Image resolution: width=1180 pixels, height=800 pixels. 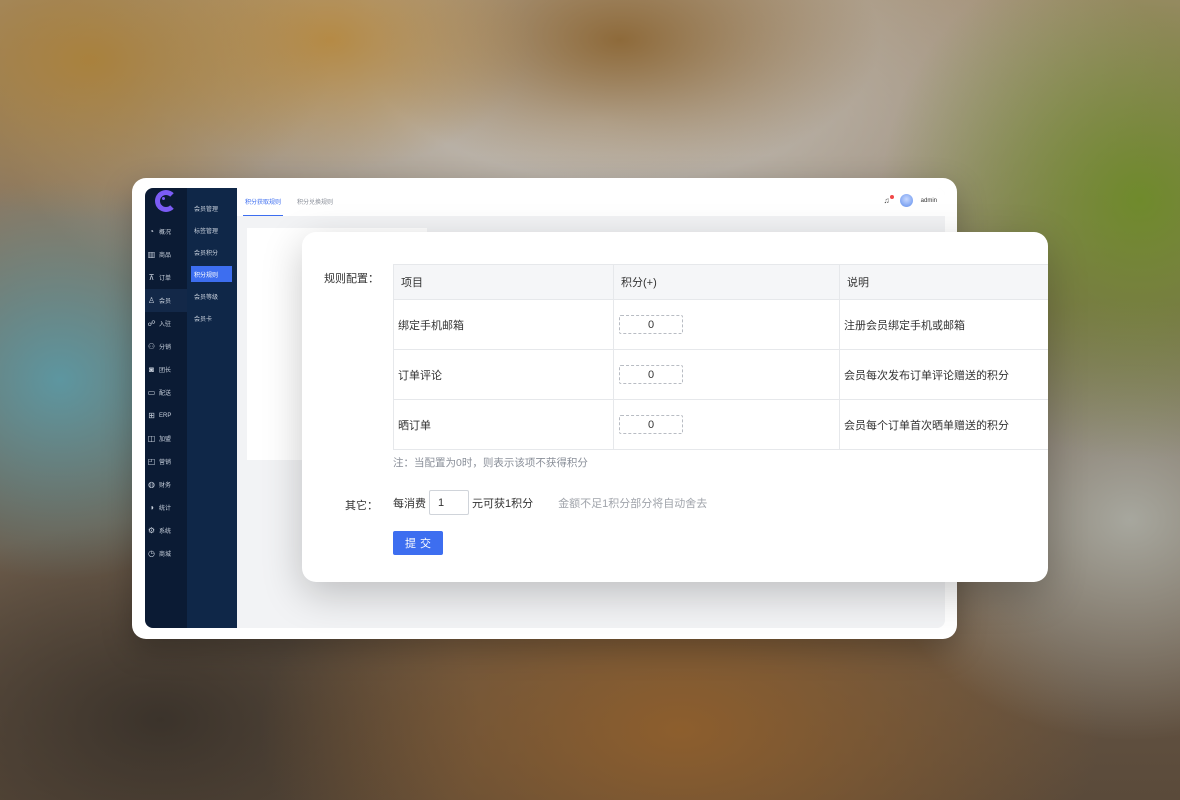 I want to click on row-desc: 会员每次发布订单评论赠送的积分, so click(x=943, y=374).